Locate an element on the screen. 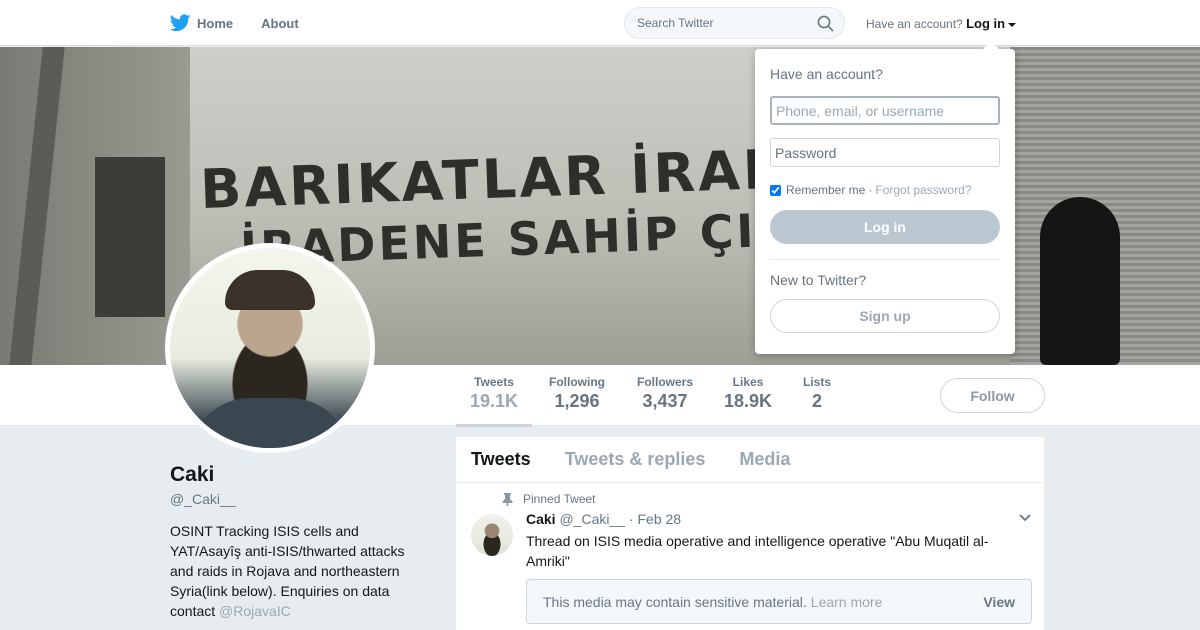 The image size is (1200, 630). stat-following: Following 1,296 is located at coordinates (577, 393).